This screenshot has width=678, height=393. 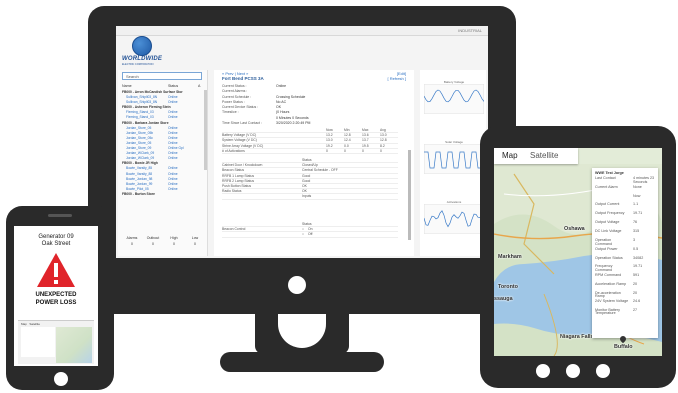 I want to click on logo-subtitle: ELECTRIC CORPORATION, so click(x=138, y=64).